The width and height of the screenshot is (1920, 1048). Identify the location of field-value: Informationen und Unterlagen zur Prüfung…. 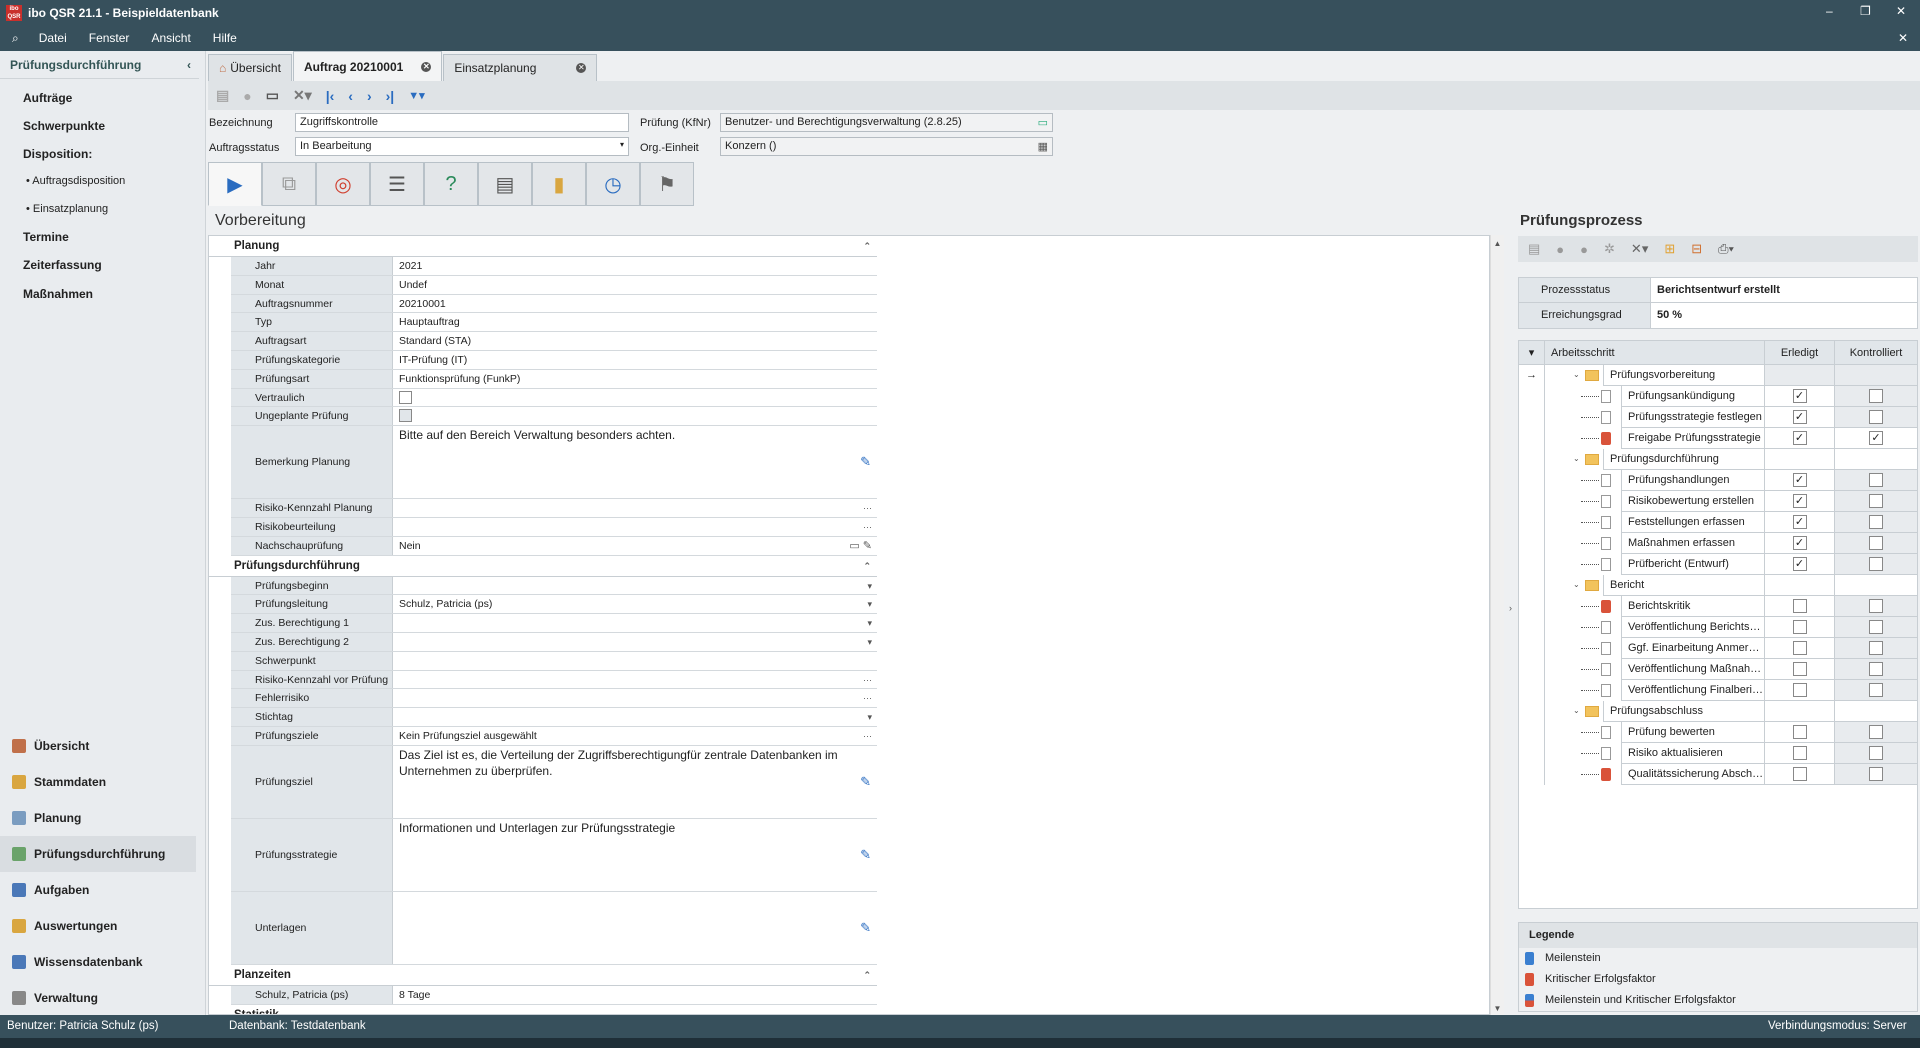
(635, 855).